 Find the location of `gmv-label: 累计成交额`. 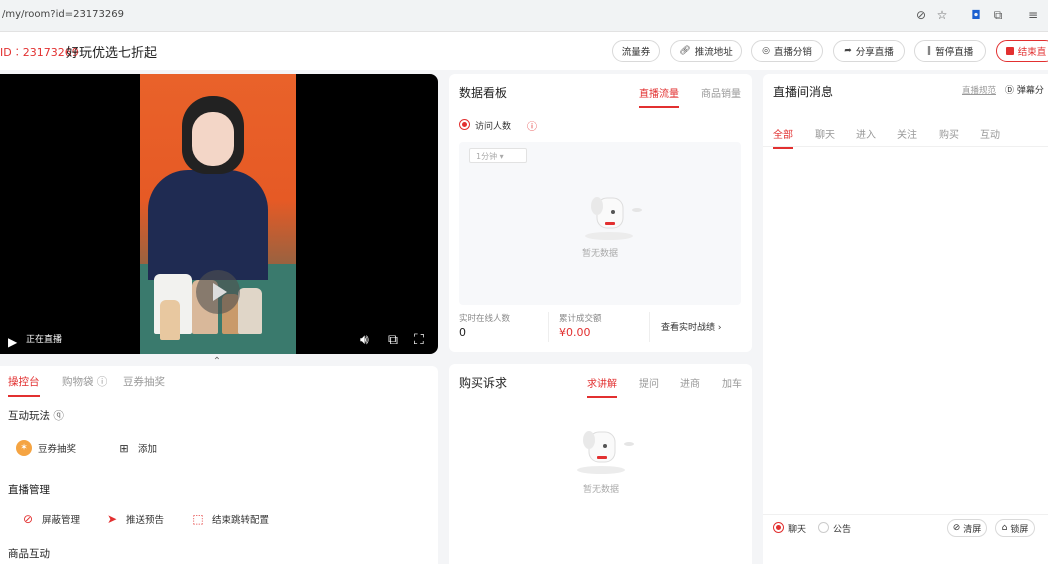

gmv-label: 累计成交额 is located at coordinates (580, 319).